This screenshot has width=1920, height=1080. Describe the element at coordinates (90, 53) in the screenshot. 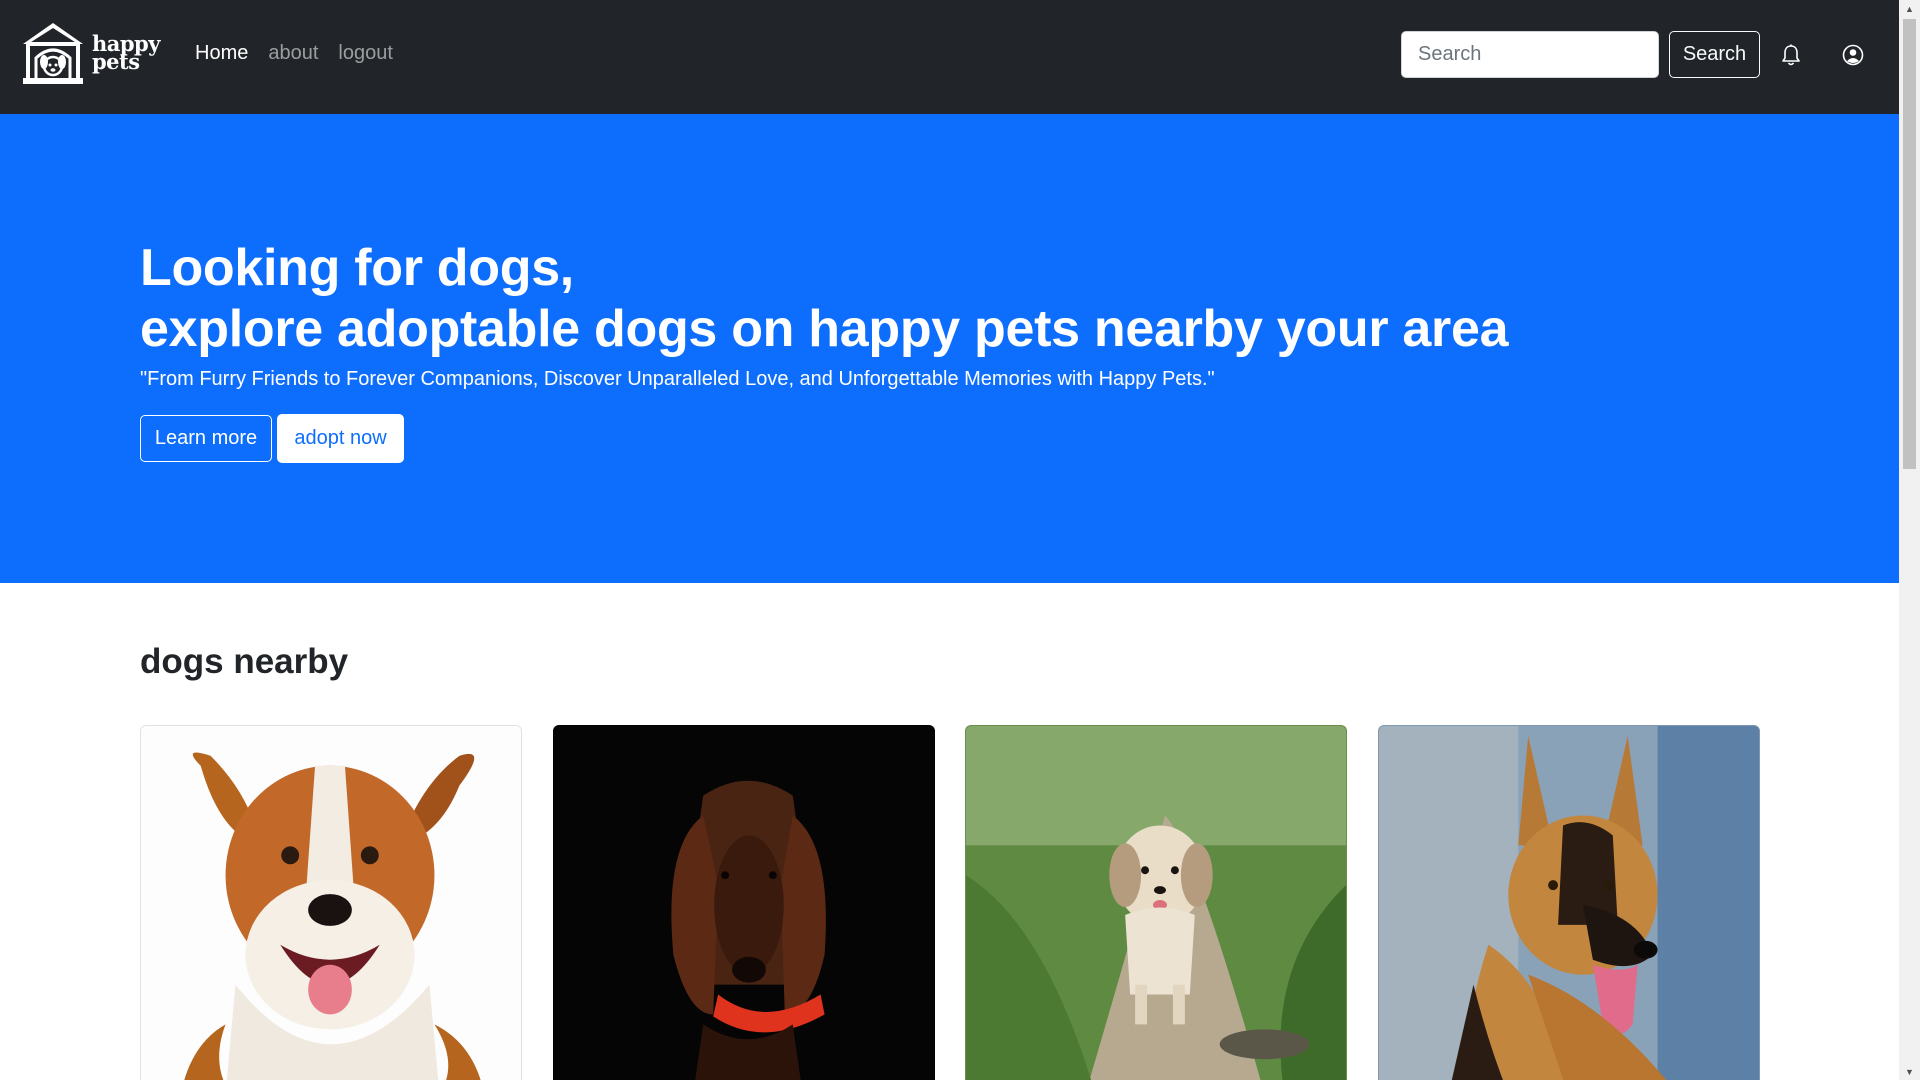

I see `brand-logo: happy pets` at that location.